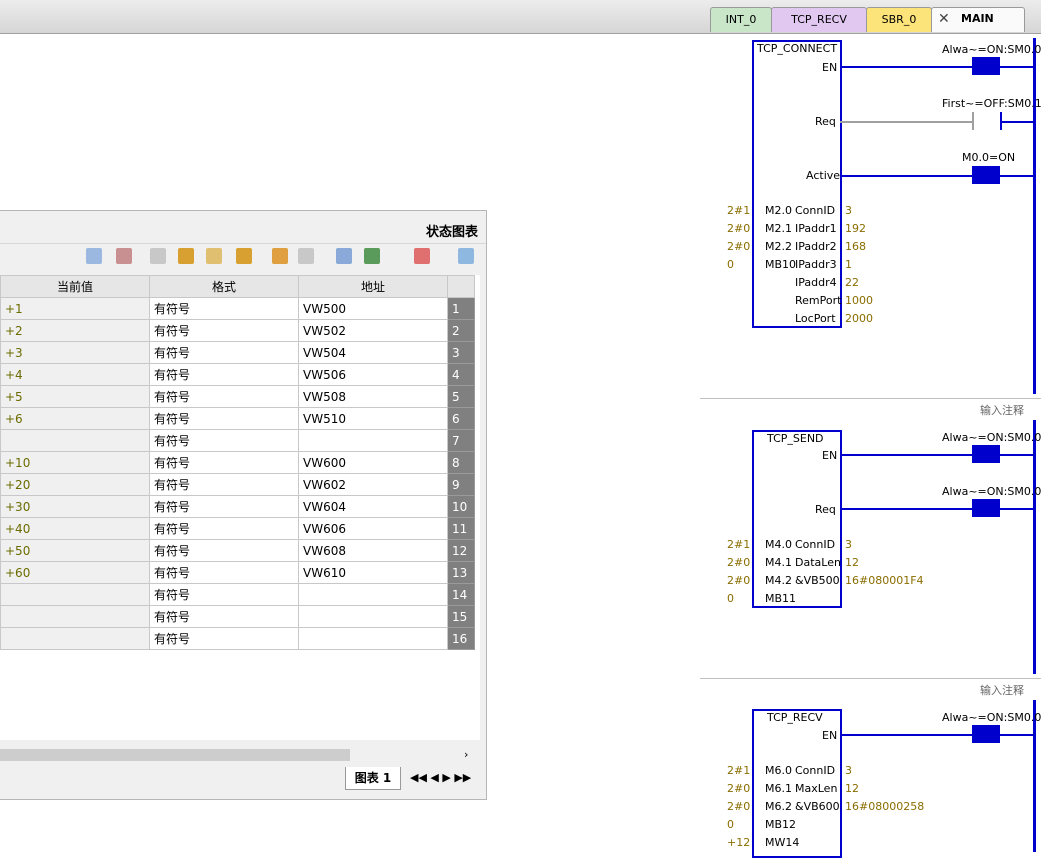 The height and width of the screenshot is (858, 1041). Describe the element at coordinates (422, 256) in the screenshot. I see `delete-icon` at that location.